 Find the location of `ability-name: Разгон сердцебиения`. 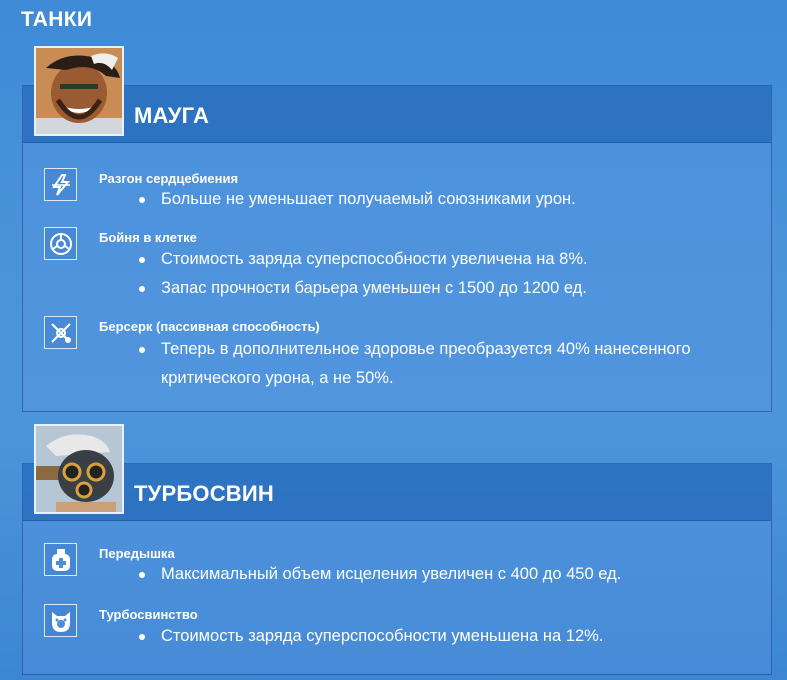

ability-name: Разгон сердцебиения is located at coordinates (169, 178).